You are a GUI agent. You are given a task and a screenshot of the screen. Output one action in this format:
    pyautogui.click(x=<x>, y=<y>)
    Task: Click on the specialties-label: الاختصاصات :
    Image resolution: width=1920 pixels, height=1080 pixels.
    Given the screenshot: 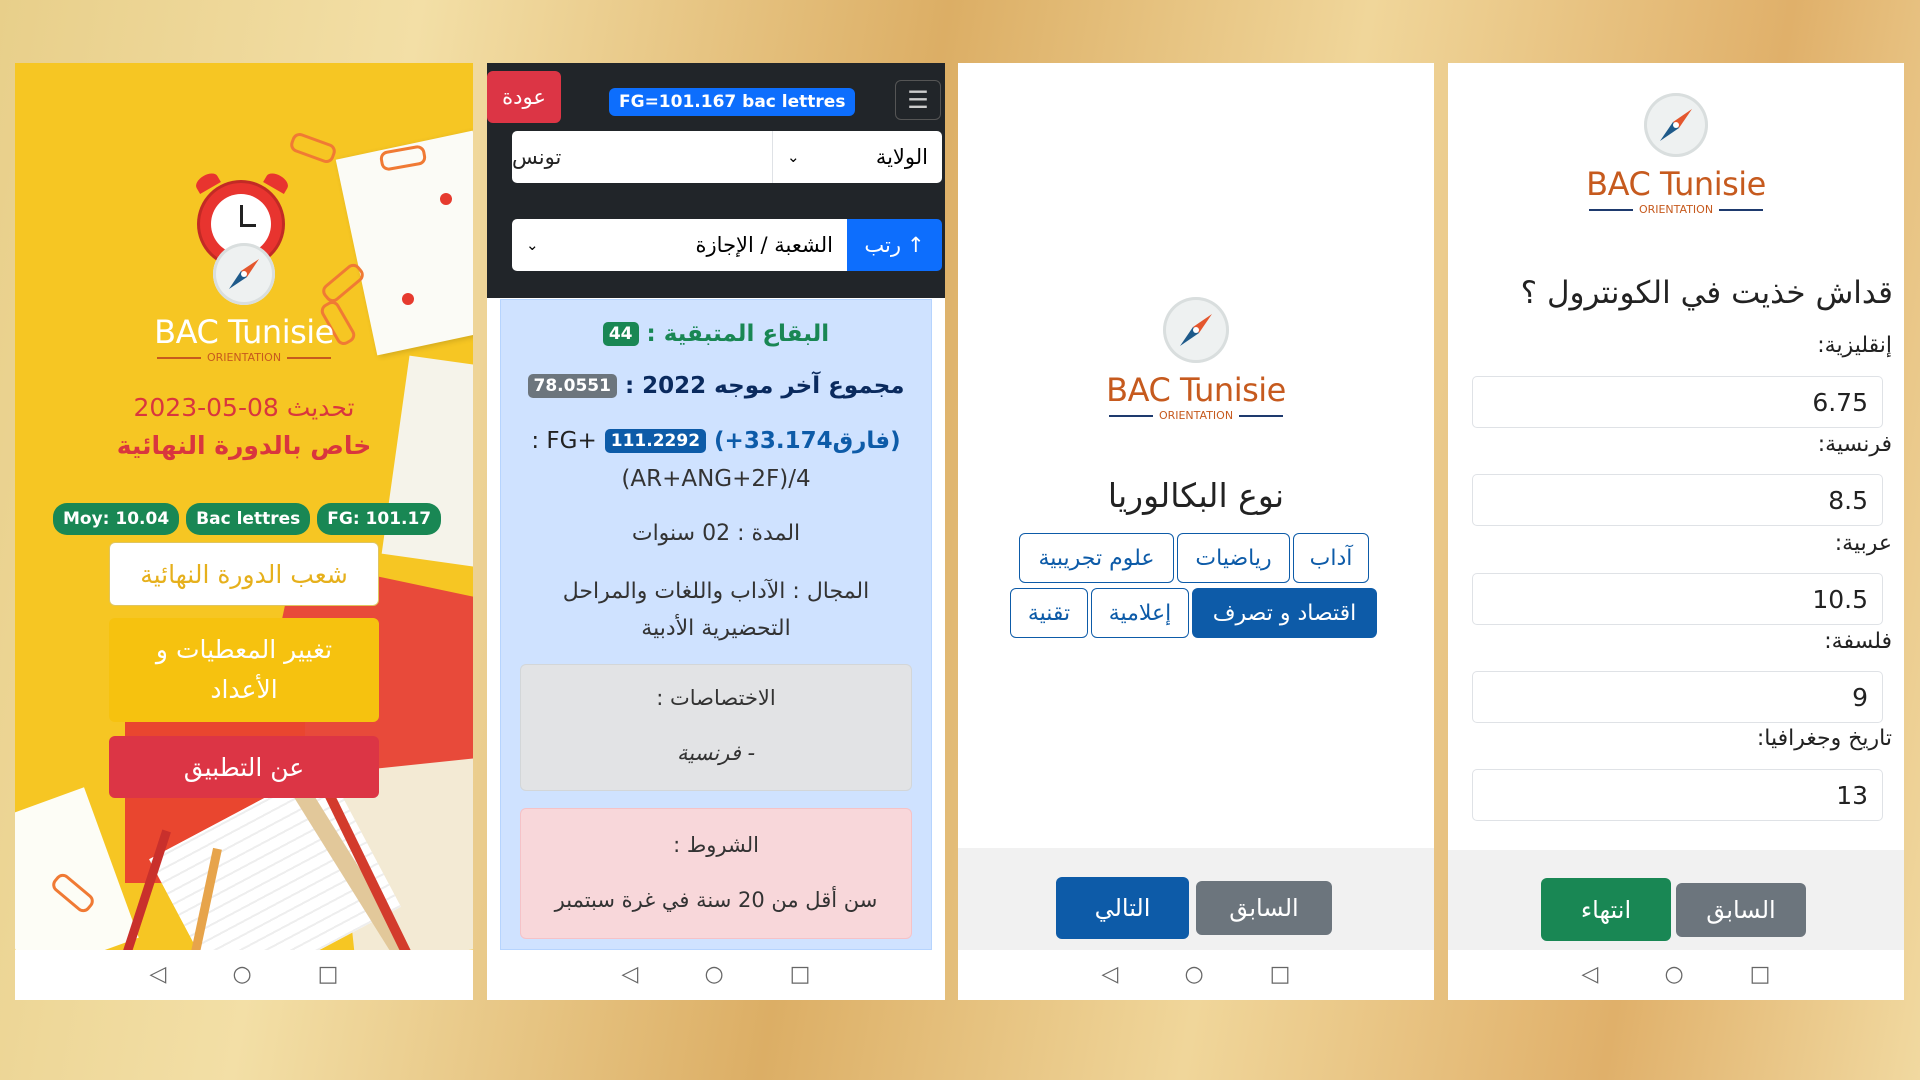 What is the action you would take?
    pyautogui.click(x=716, y=698)
    